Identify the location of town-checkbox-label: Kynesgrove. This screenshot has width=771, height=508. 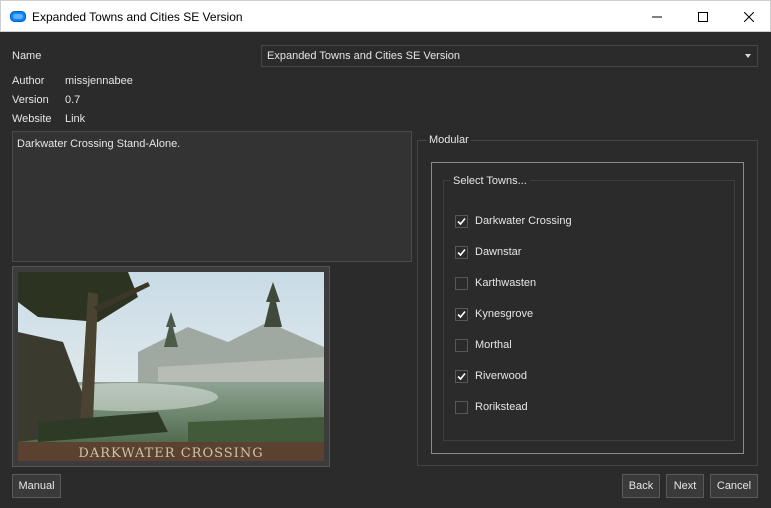
(504, 314).